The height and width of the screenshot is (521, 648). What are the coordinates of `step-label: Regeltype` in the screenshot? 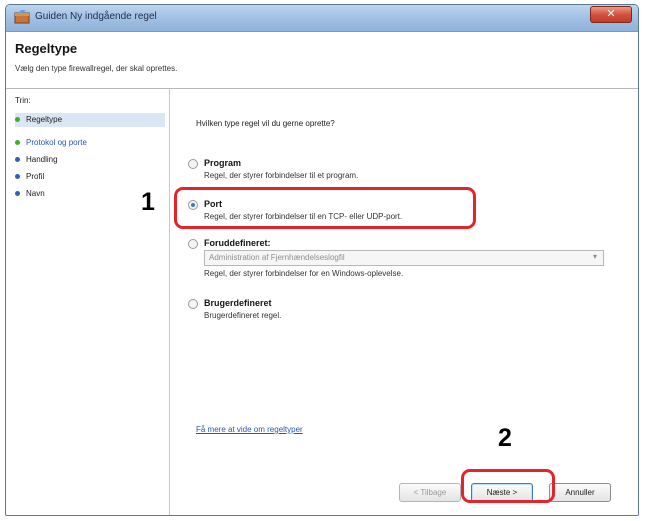 It's located at (44, 119).